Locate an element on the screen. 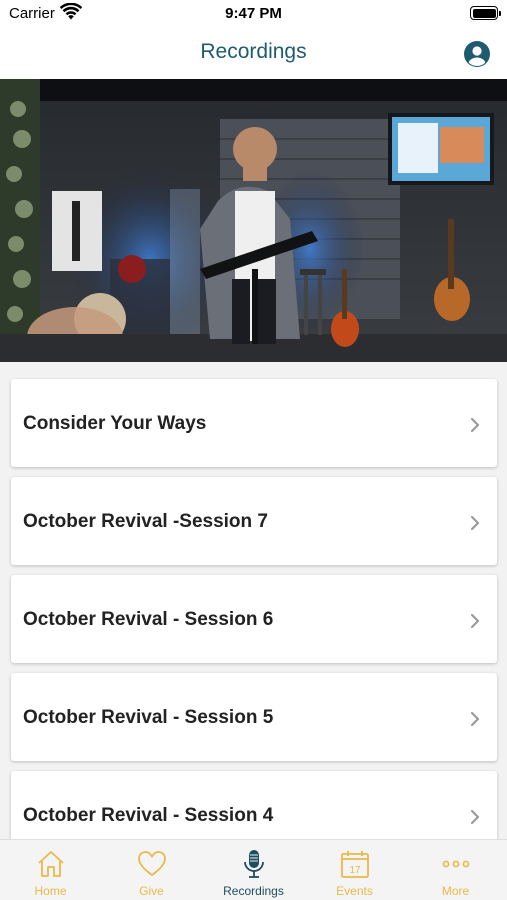 The image size is (507, 900). page-title: Recordings is located at coordinates (253, 51).